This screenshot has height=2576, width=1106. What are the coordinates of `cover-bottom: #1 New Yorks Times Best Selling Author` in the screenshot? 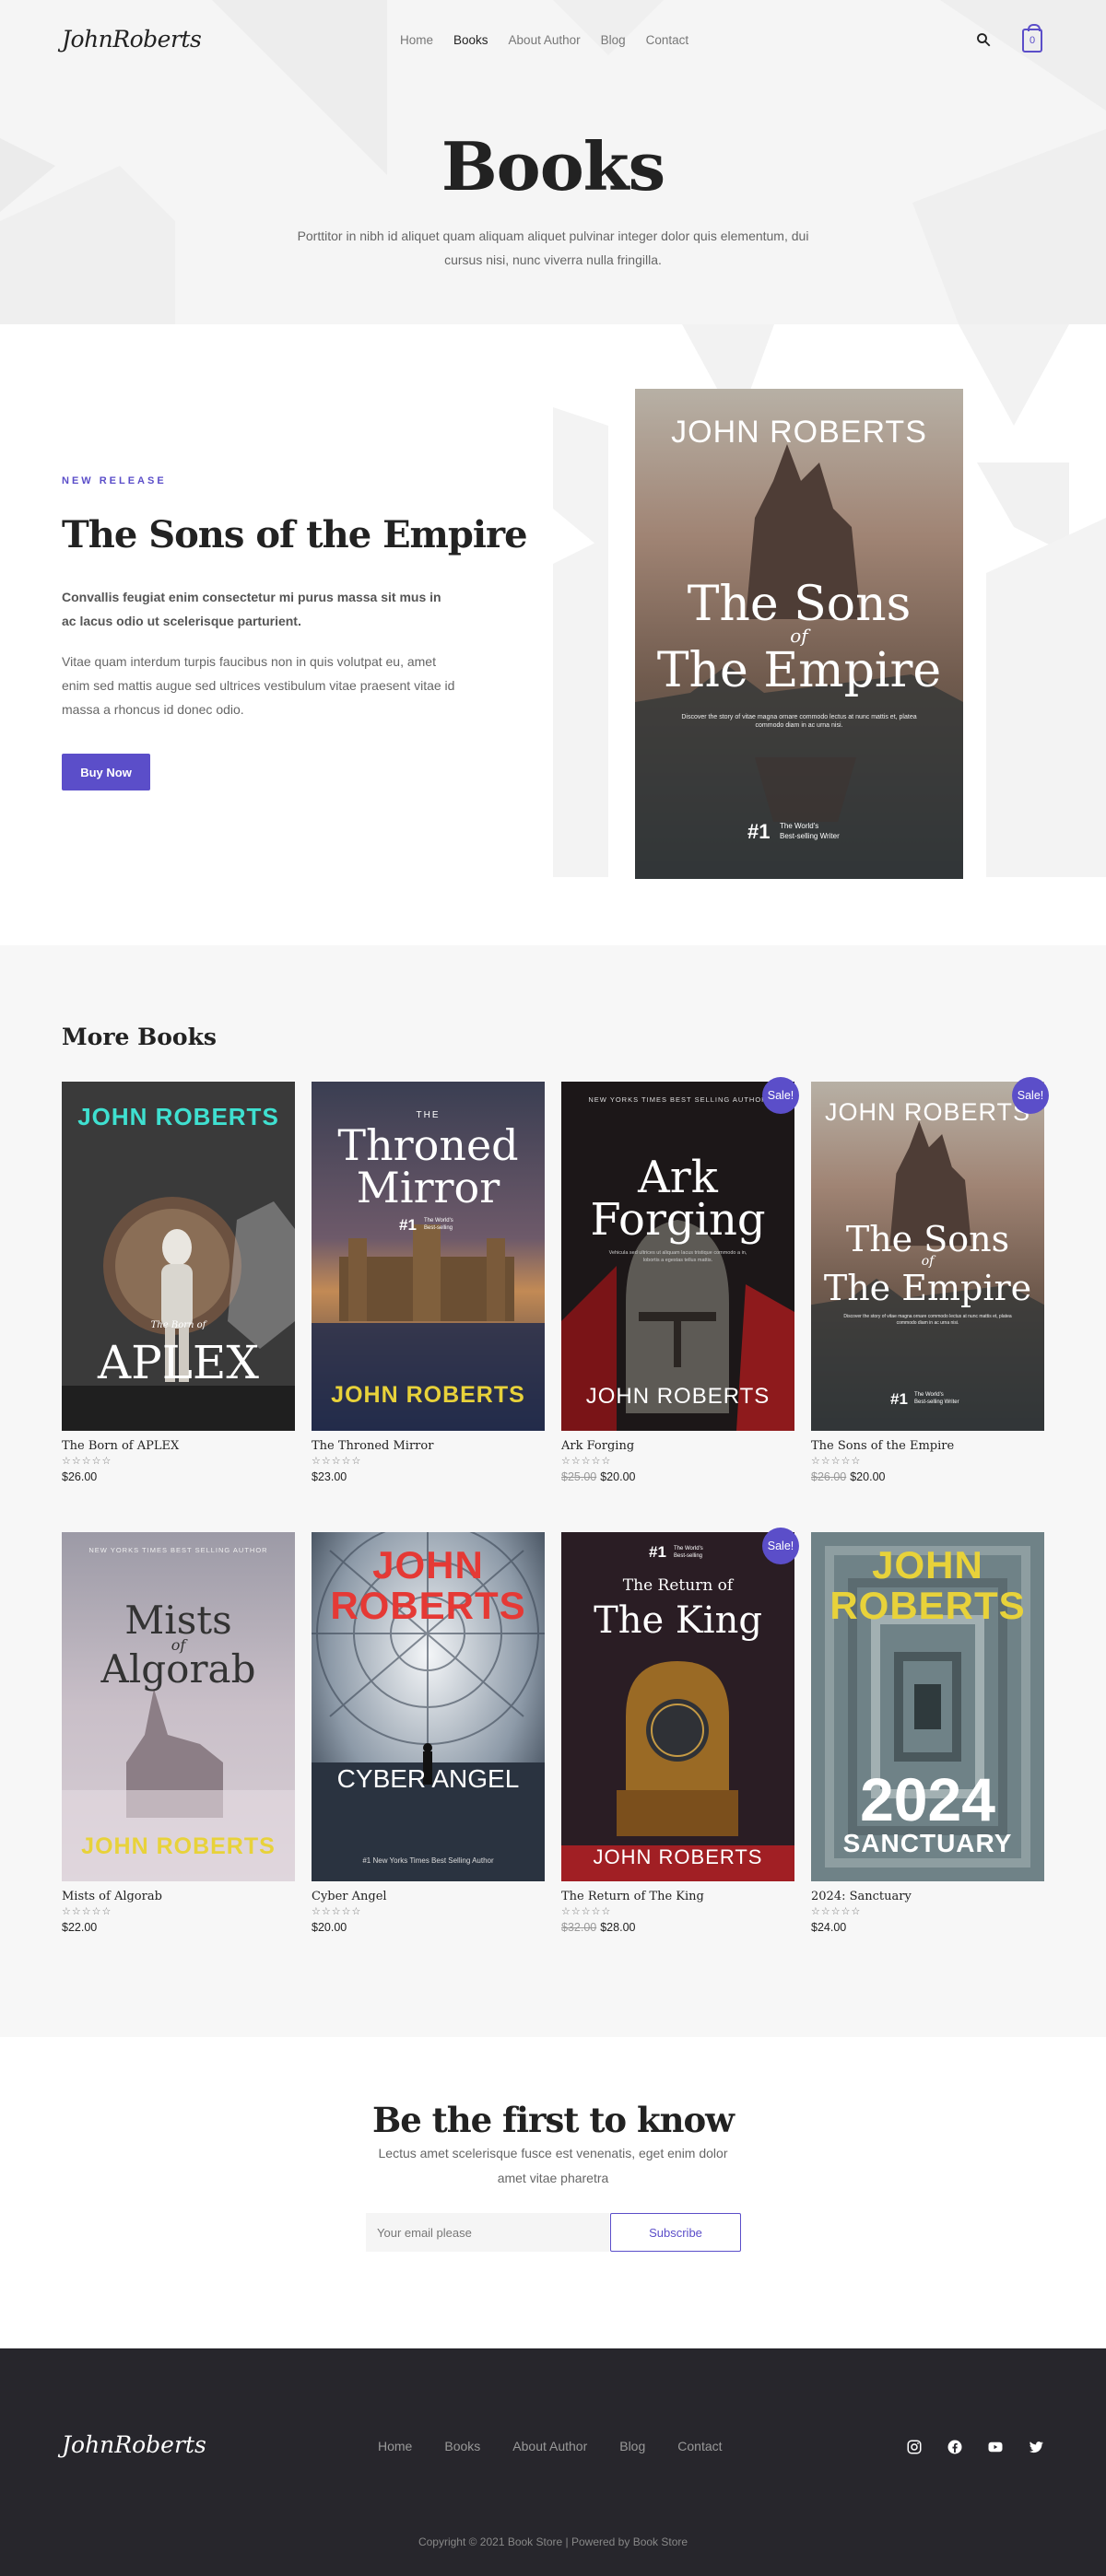 It's located at (428, 1860).